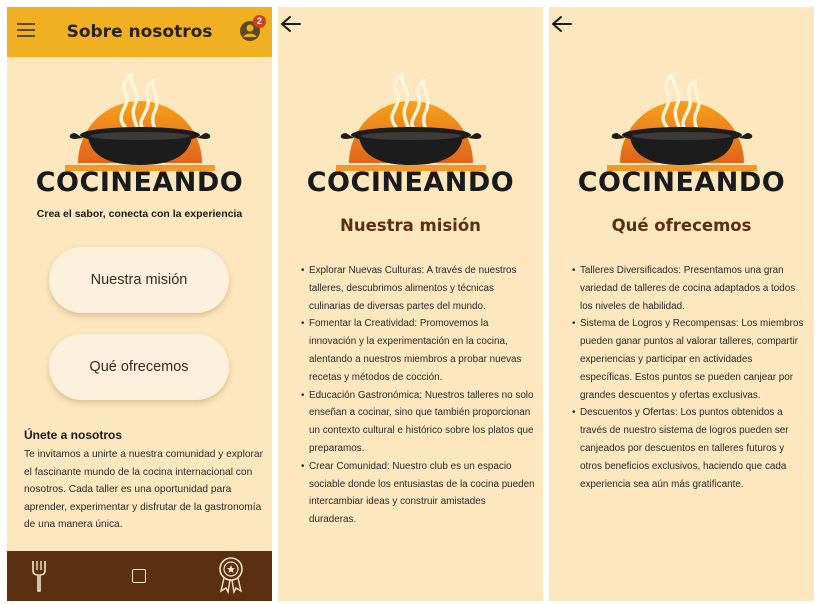 This screenshot has width=818, height=604. What do you see at coordinates (139, 280) in the screenshot?
I see `mission-button: Nuestra misión` at bounding box center [139, 280].